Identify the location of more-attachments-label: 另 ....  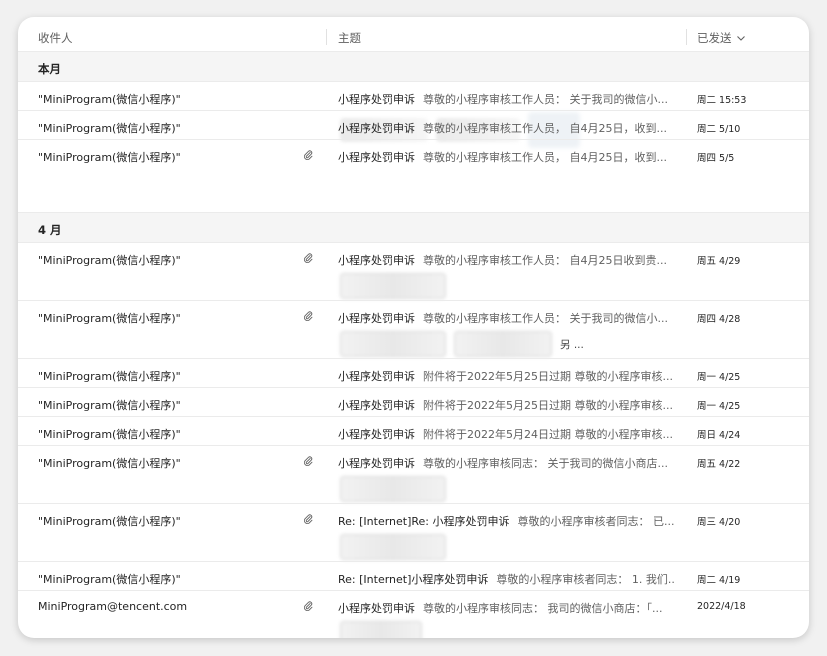
(572, 344).